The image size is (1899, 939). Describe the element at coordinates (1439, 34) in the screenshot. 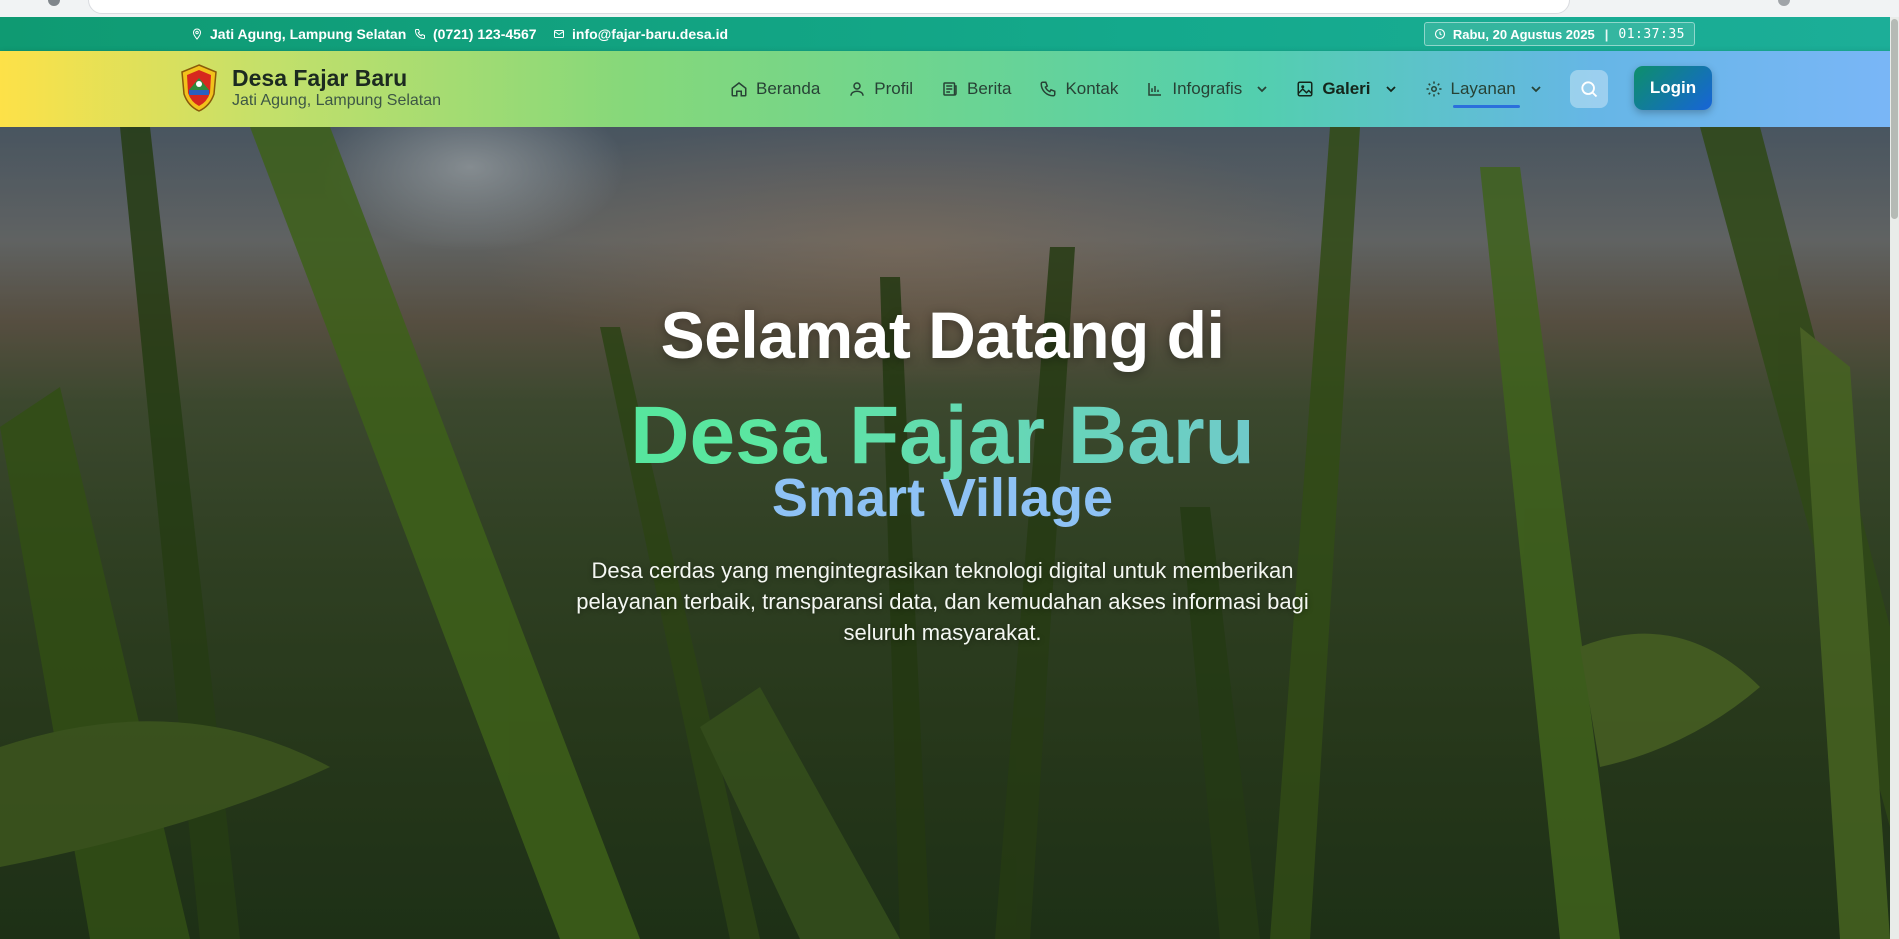

I see `clock-icon` at that location.